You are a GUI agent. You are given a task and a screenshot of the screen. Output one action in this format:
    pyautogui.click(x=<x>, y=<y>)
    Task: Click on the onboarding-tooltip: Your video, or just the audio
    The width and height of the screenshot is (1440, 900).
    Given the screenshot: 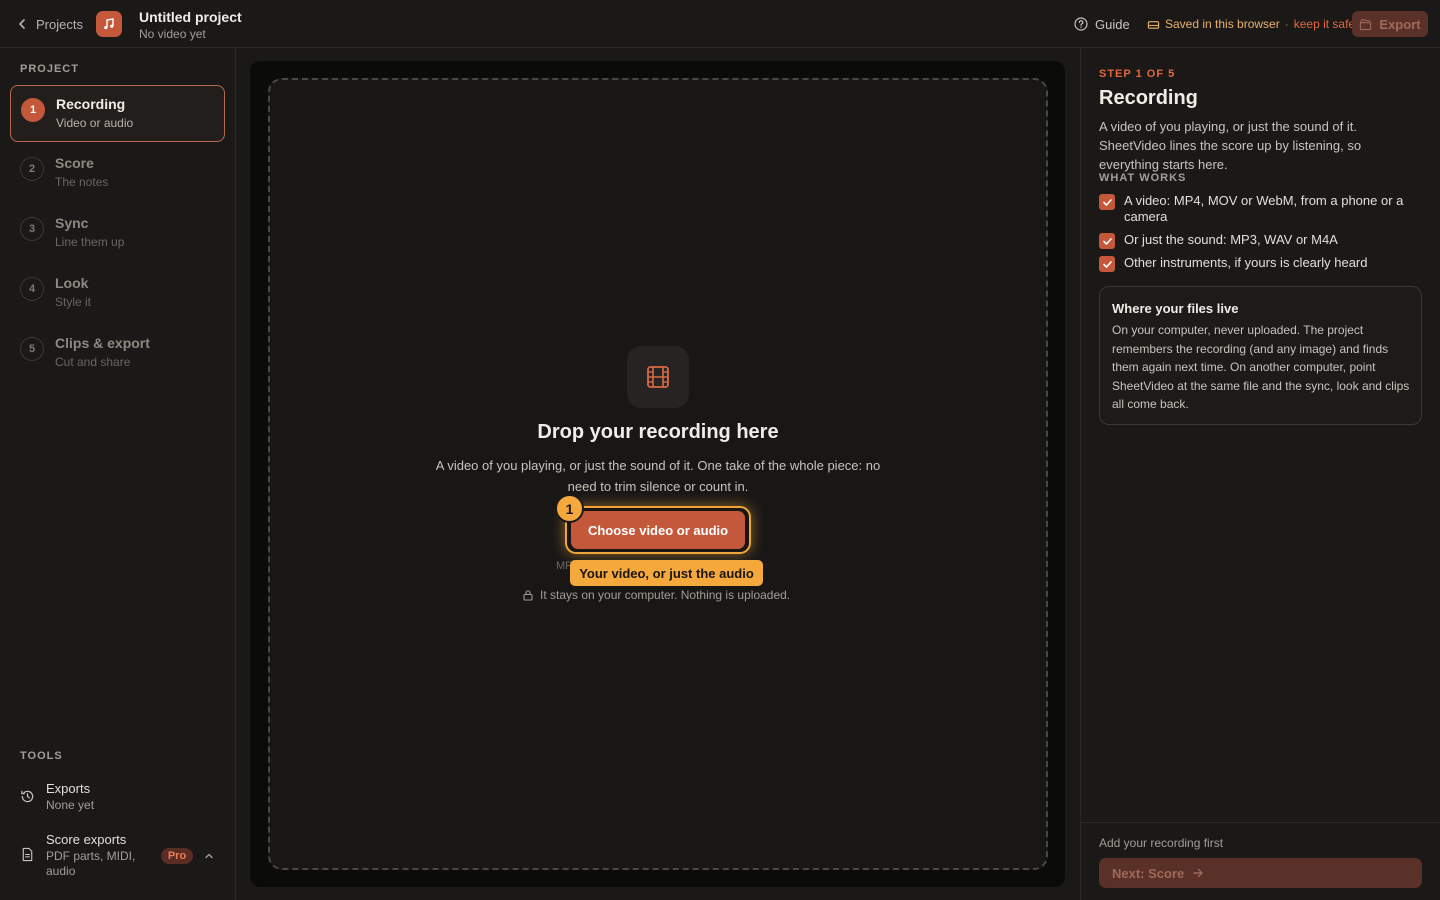 What is the action you would take?
    pyautogui.click(x=666, y=573)
    